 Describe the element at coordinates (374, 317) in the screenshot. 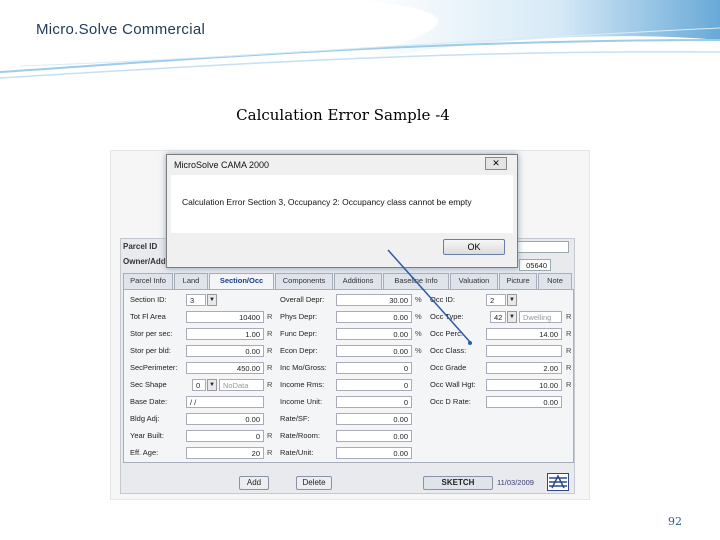

I see `phys-depr-field: 0.00` at that location.